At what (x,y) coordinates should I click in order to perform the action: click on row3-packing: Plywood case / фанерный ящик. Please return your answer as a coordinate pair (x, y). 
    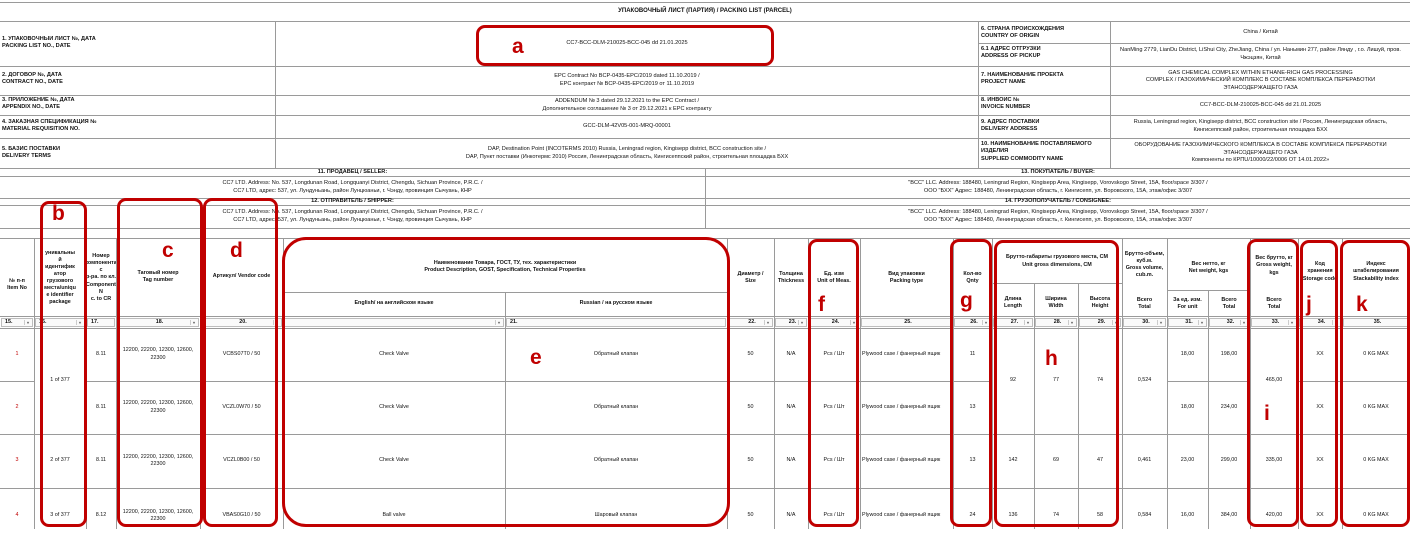
    Looking at the image, I should click on (901, 460).